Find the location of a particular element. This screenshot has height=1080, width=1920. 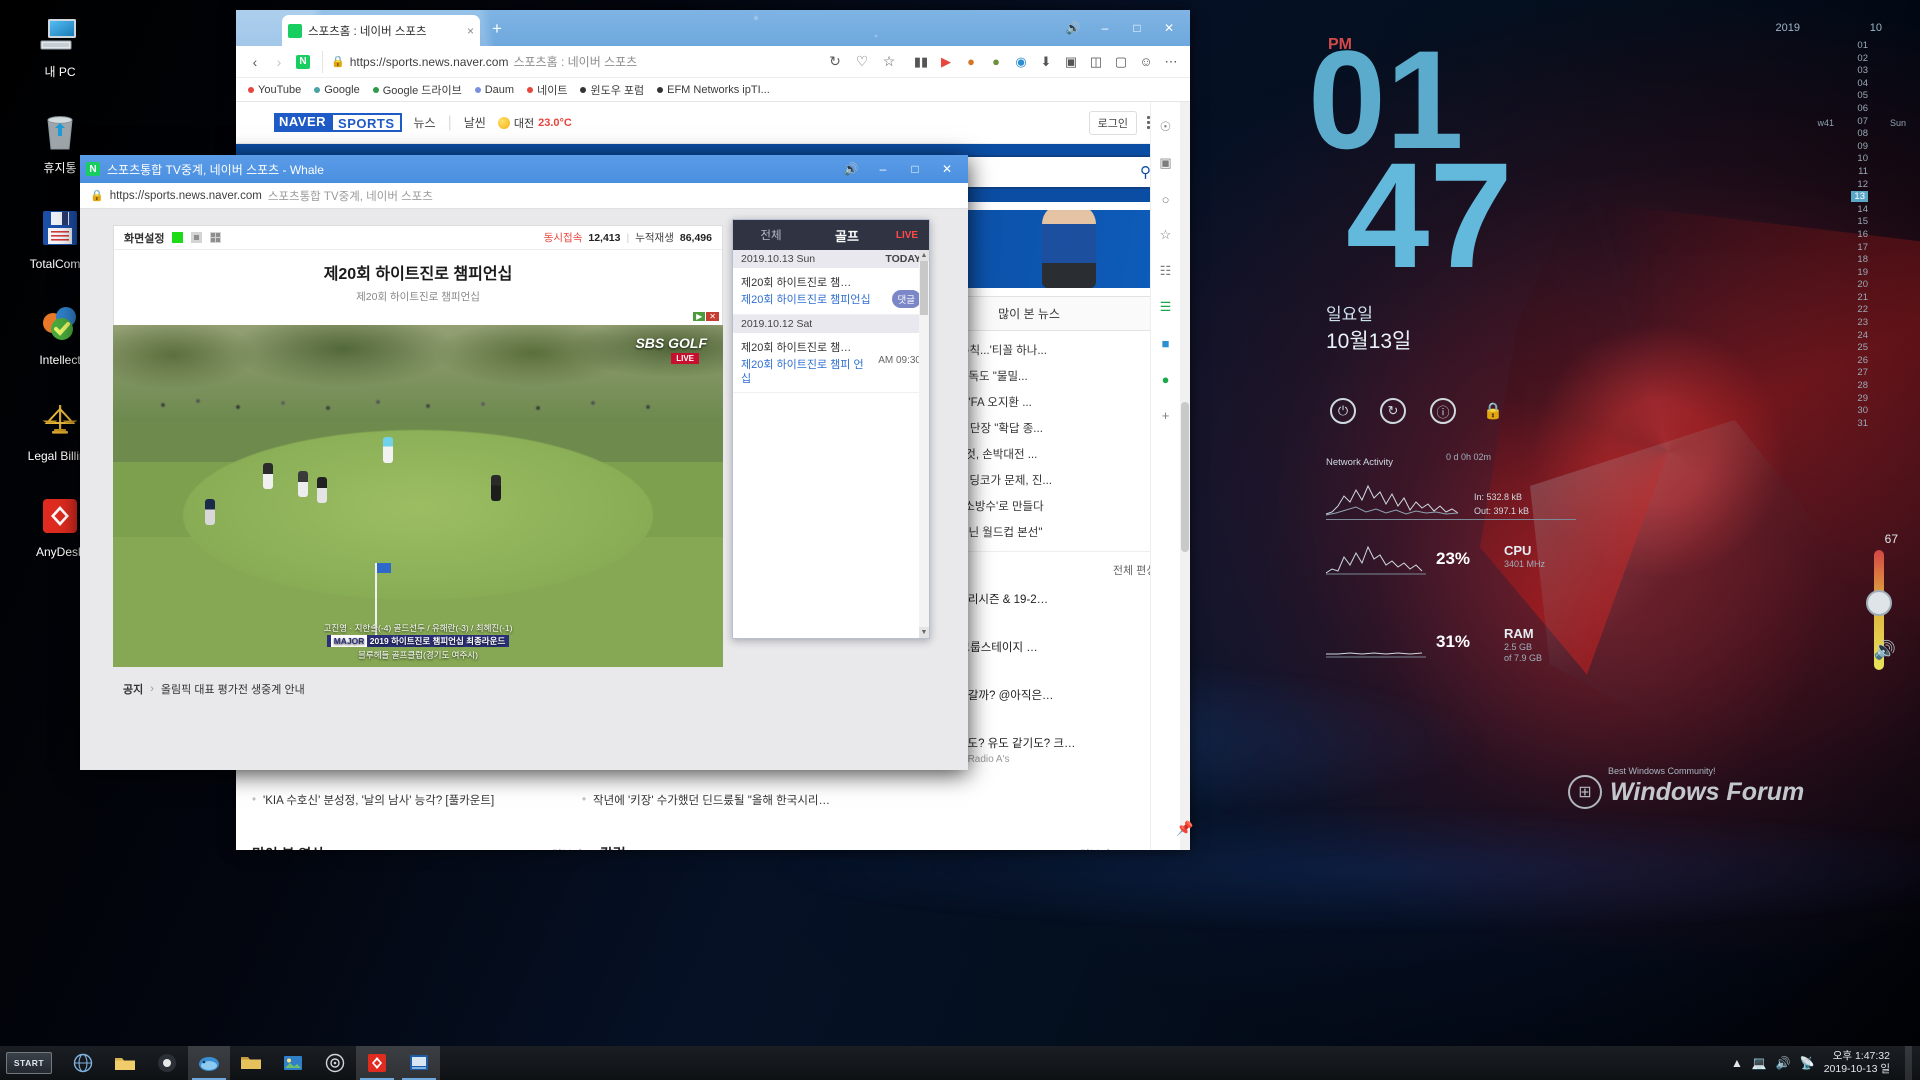

taskbar-clock: 오후 1:47:32 2019-10-13 일 is located at coordinates (1857, 1063).